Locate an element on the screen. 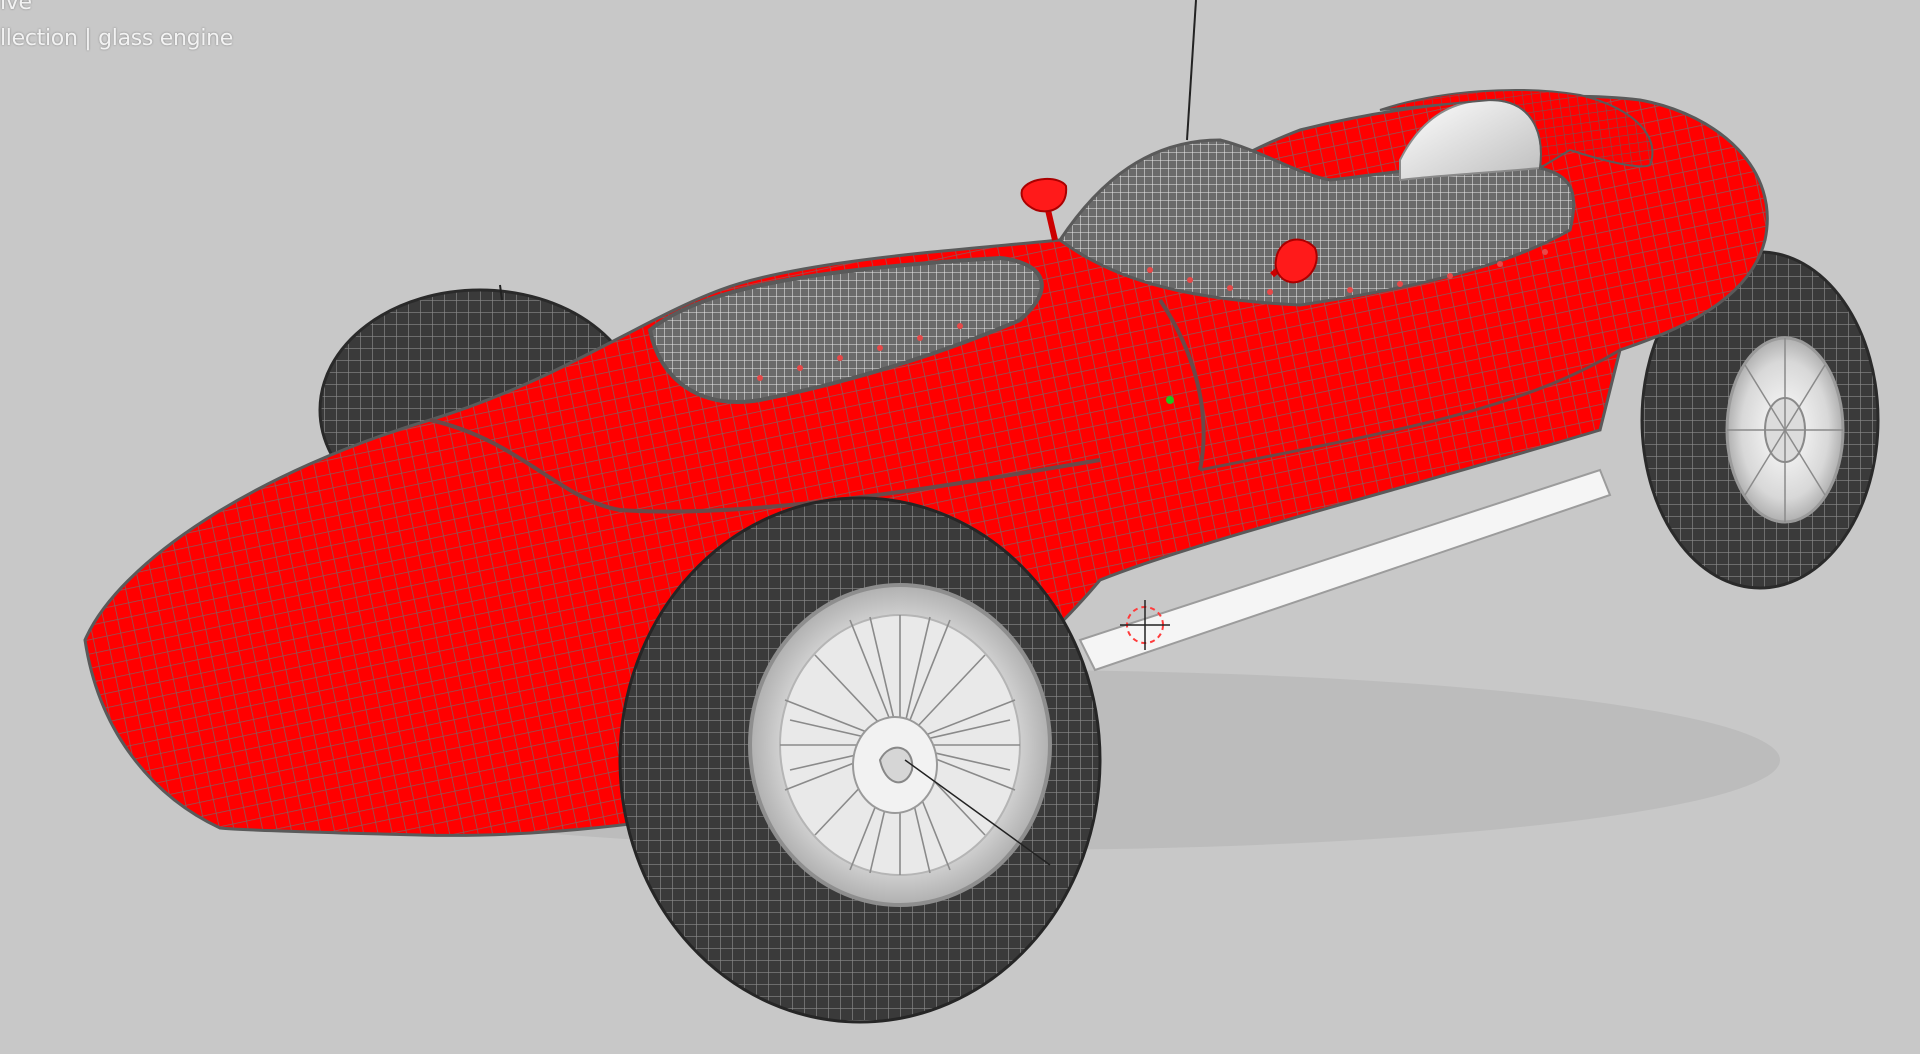 The height and width of the screenshot is (1054, 1920). object-origin-dot is located at coordinates (1170, 400).